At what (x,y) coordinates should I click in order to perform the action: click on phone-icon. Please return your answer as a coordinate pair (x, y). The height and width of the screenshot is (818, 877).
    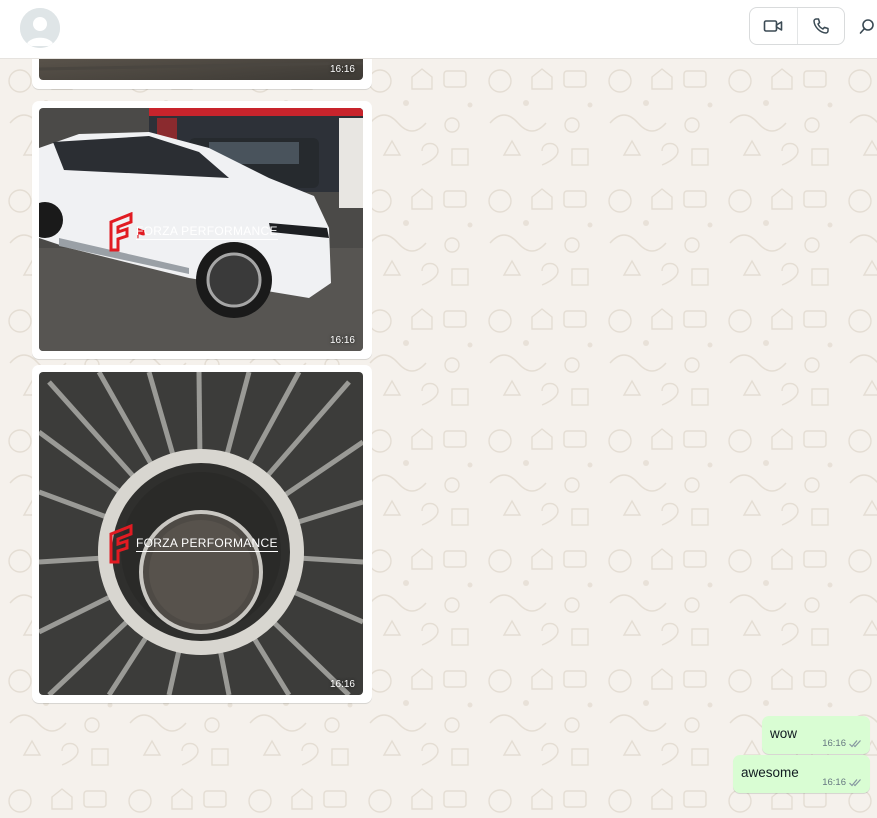
    Looking at the image, I should click on (821, 26).